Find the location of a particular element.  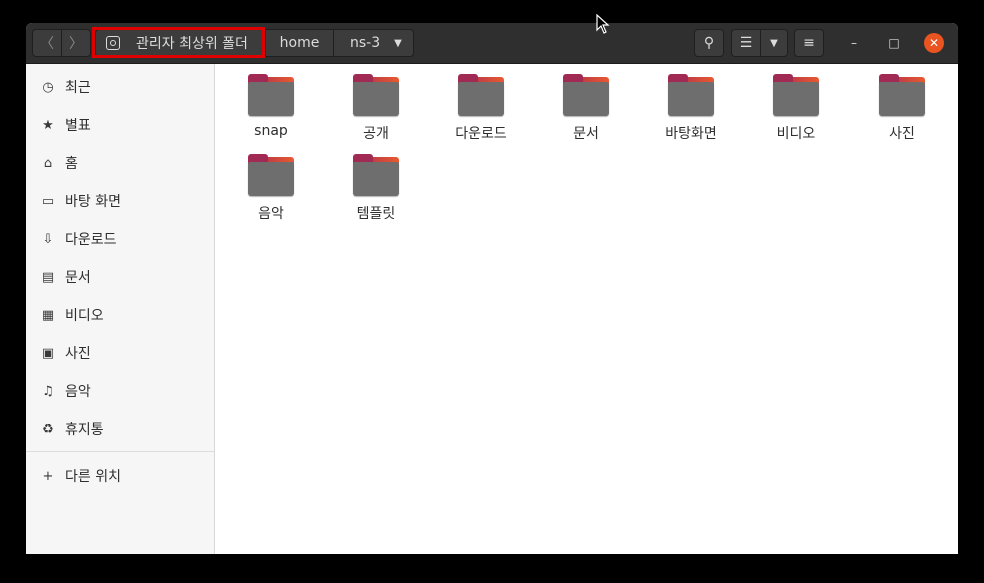

folder-item: 템플릿 is located at coordinates (376, 188).